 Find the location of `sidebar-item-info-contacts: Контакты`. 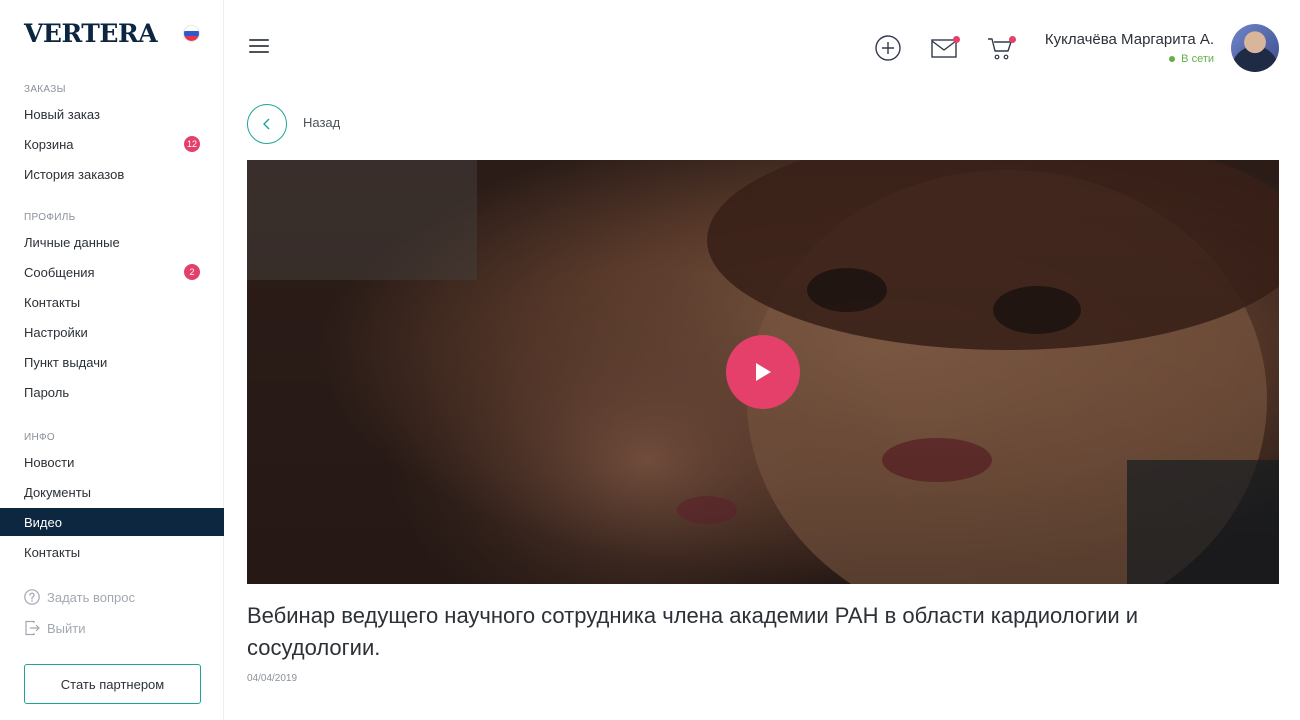

sidebar-item-info-contacts: Контакты is located at coordinates (112, 552).